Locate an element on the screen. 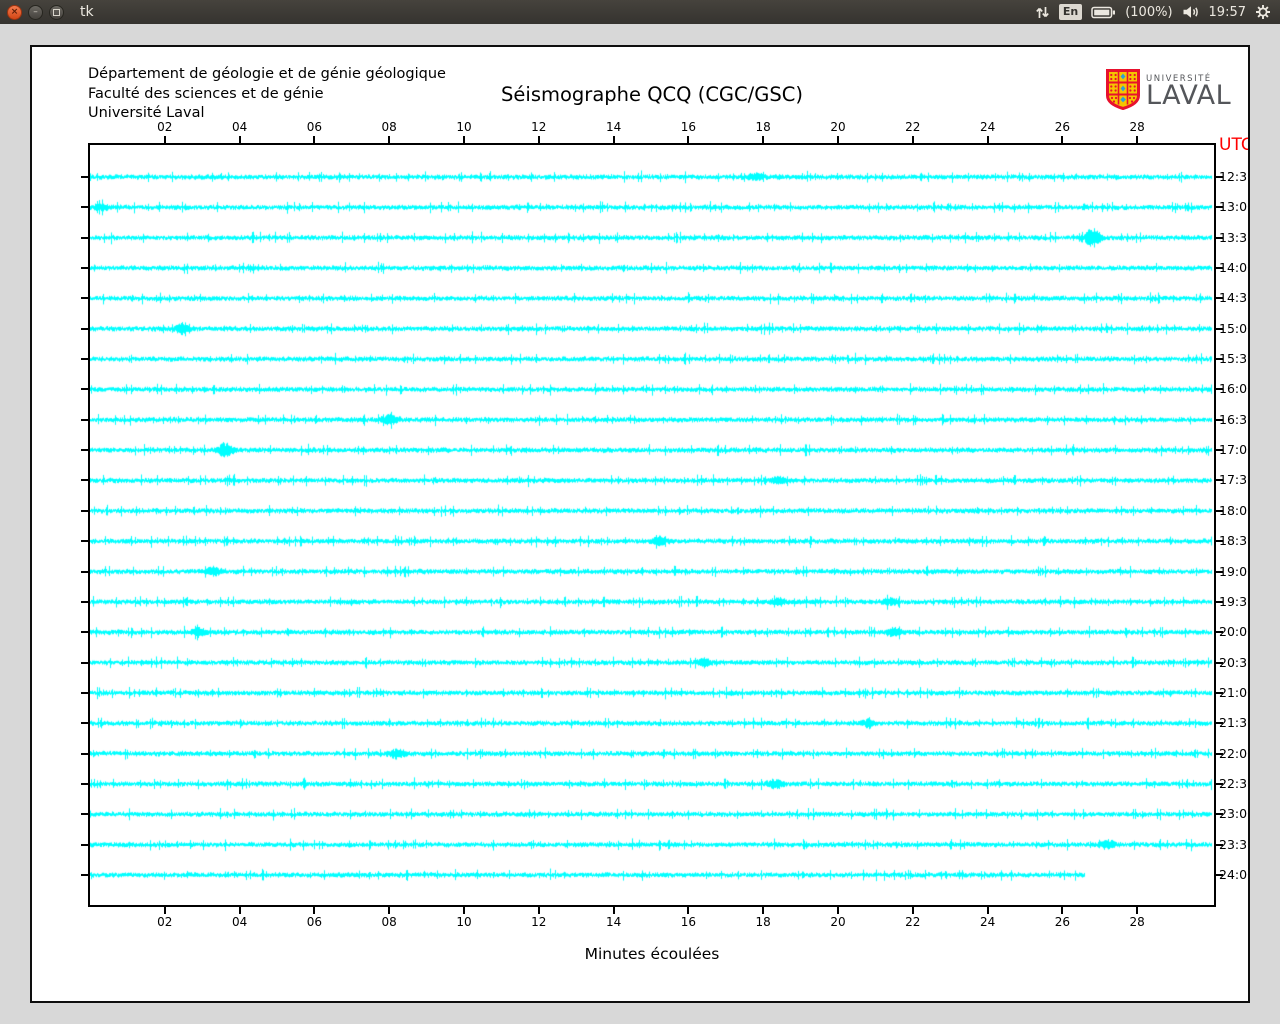 The image size is (1280, 1024). utc-time-label: 13:30 is located at coordinates (1233, 237).